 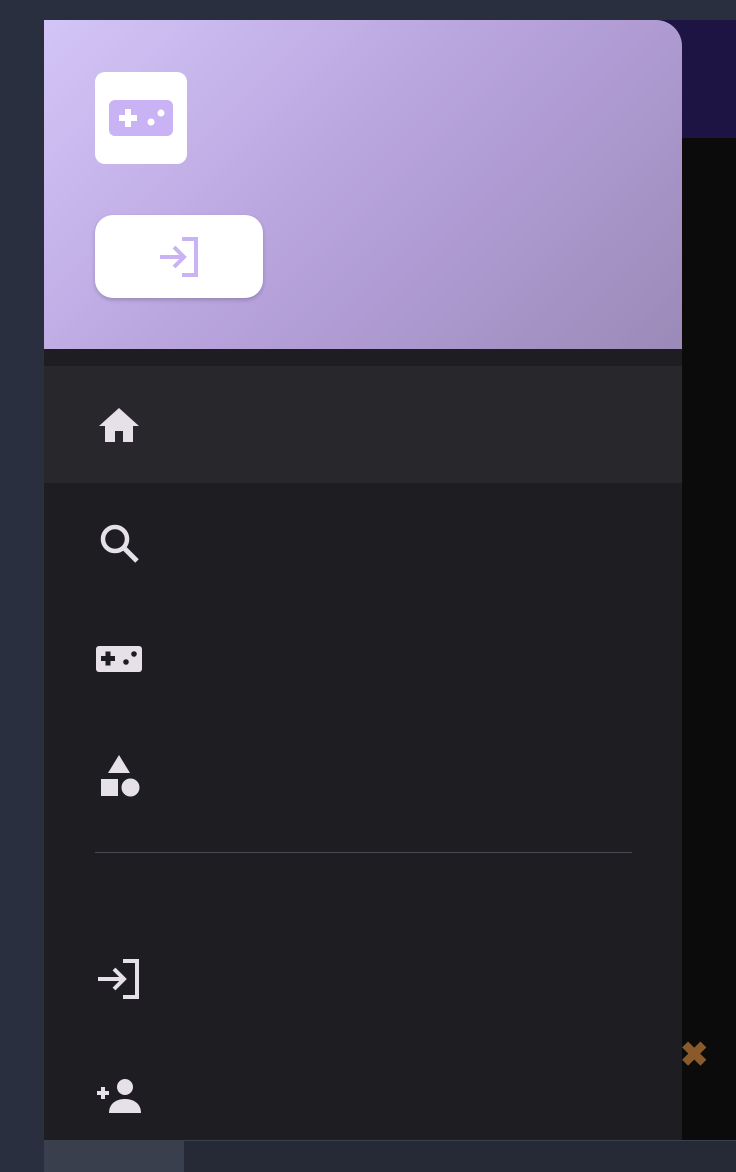 What do you see at coordinates (119, 1096) in the screenshot?
I see `person-add-icon` at bounding box center [119, 1096].